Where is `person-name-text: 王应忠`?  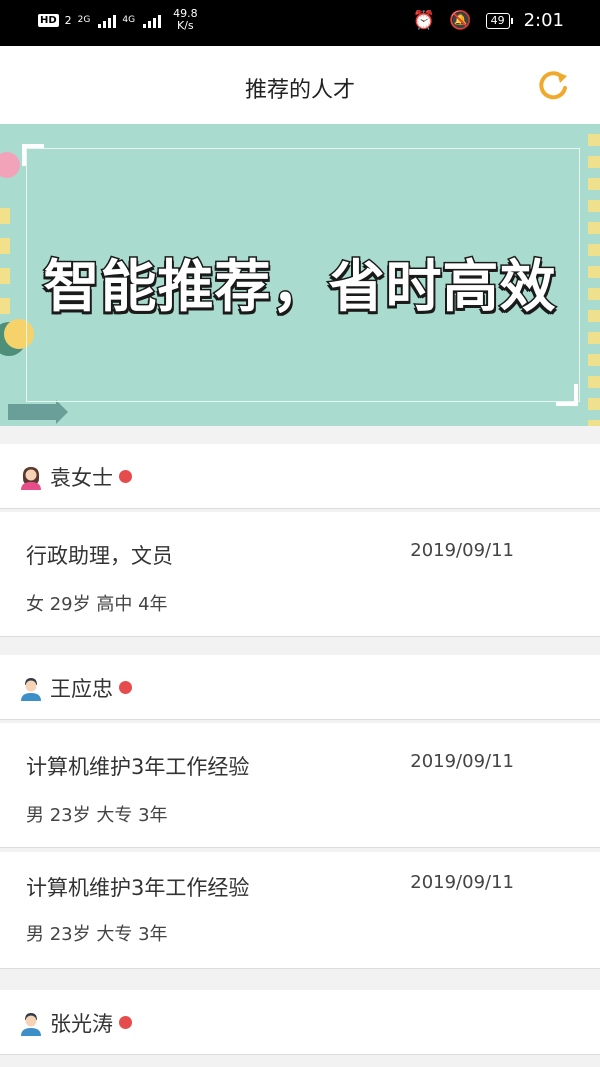
person-name-text: 王应忠 is located at coordinates (81, 689).